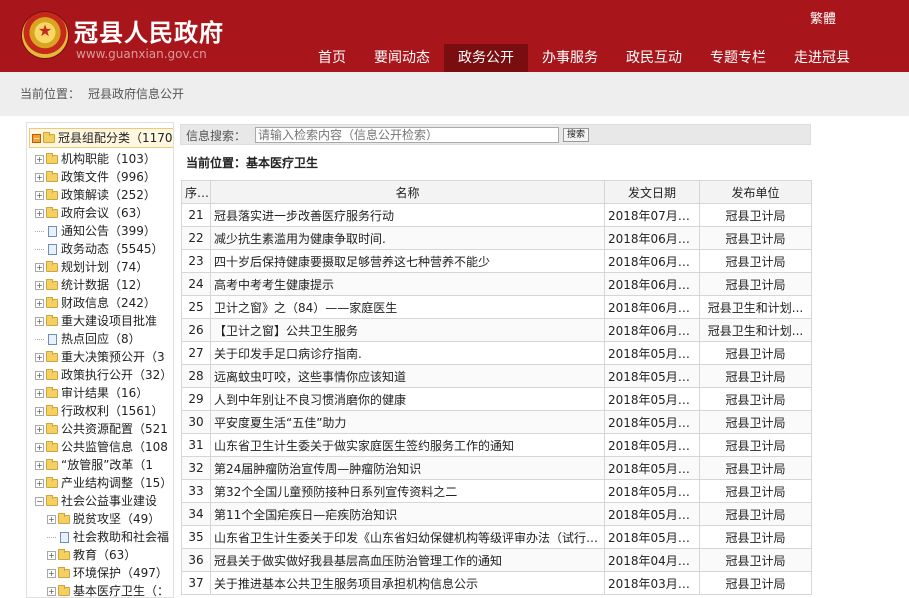  What do you see at coordinates (107, 465) in the screenshot?
I see `tree-item-label: “放管服”改革（1` at bounding box center [107, 465].